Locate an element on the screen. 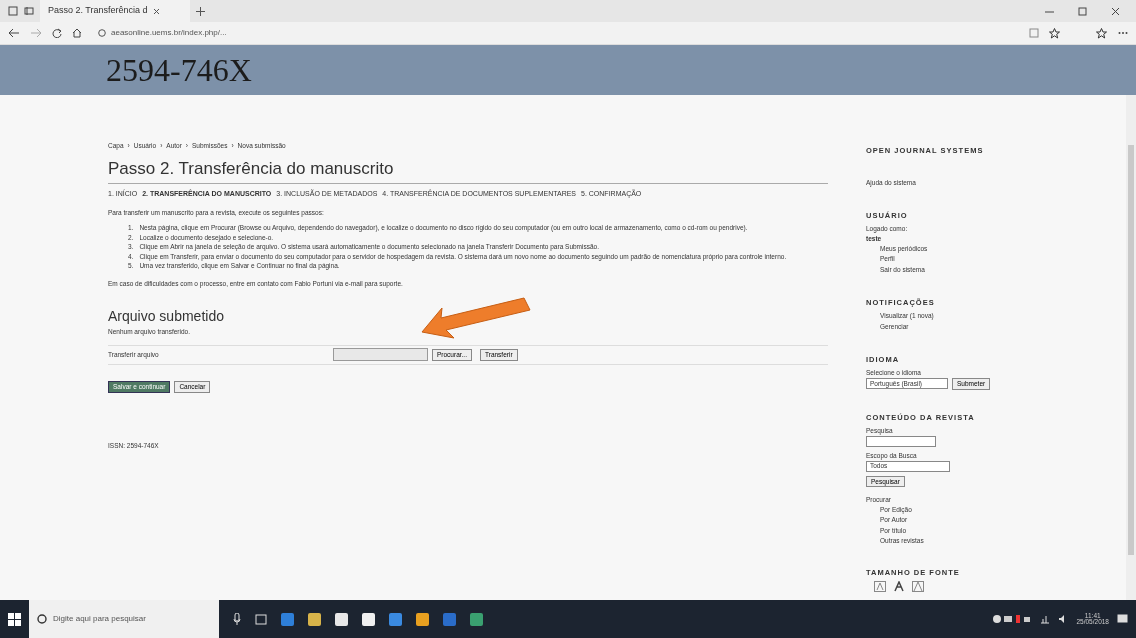 The height and width of the screenshot is (638, 1136). home-icon is located at coordinates (77, 33).